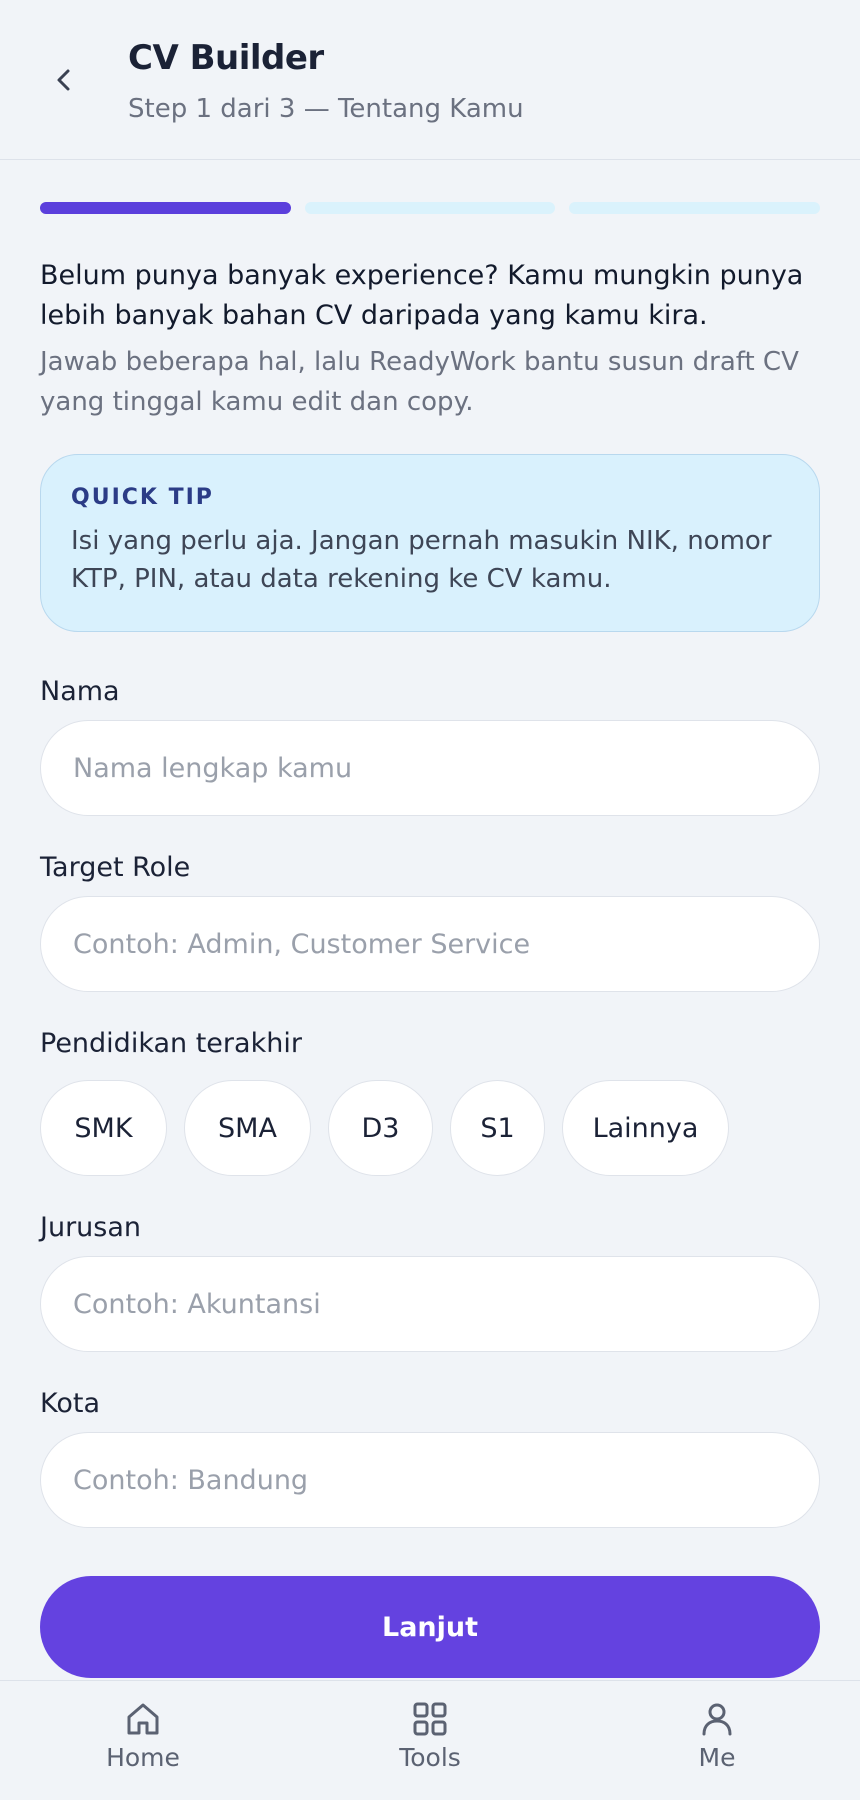 The height and width of the screenshot is (1800, 860). What do you see at coordinates (142, 497) in the screenshot?
I see `tip-label: QUICK TIP` at bounding box center [142, 497].